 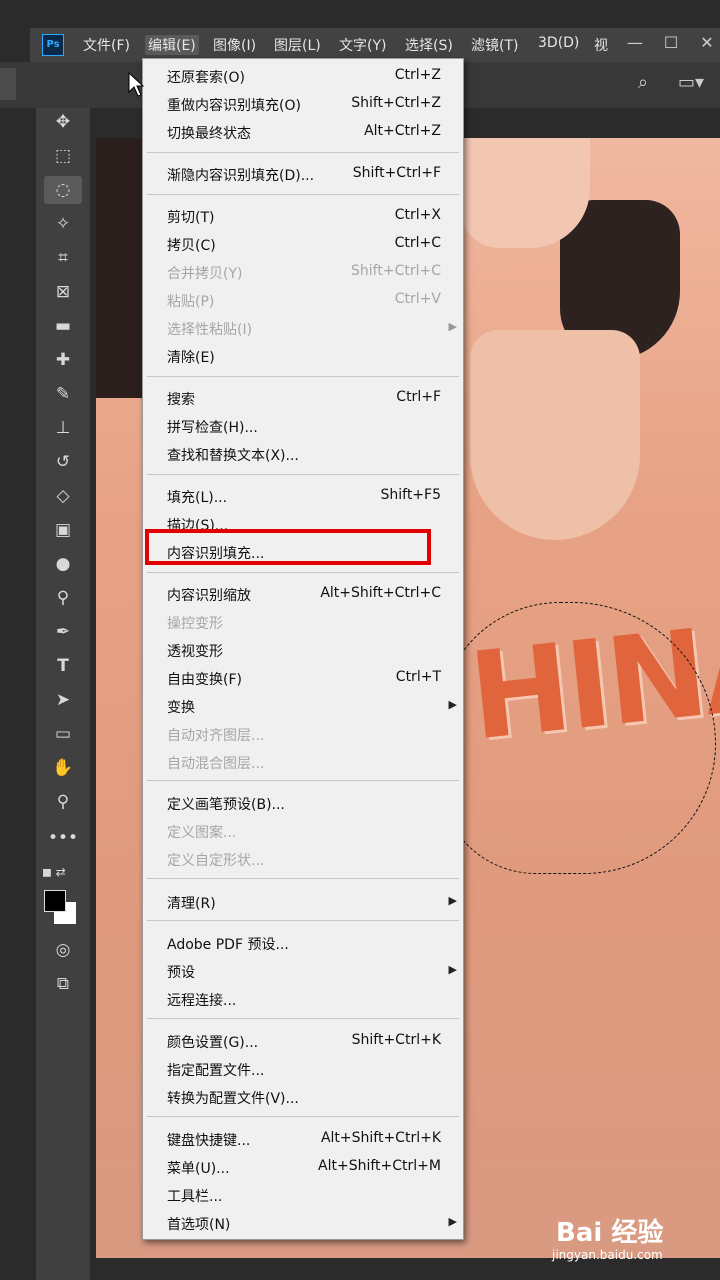 What do you see at coordinates (303, 678) in the screenshot?
I see `menu-item-free-transform: 自由变换(F) Ctrl+T` at bounding box center [303, 678].